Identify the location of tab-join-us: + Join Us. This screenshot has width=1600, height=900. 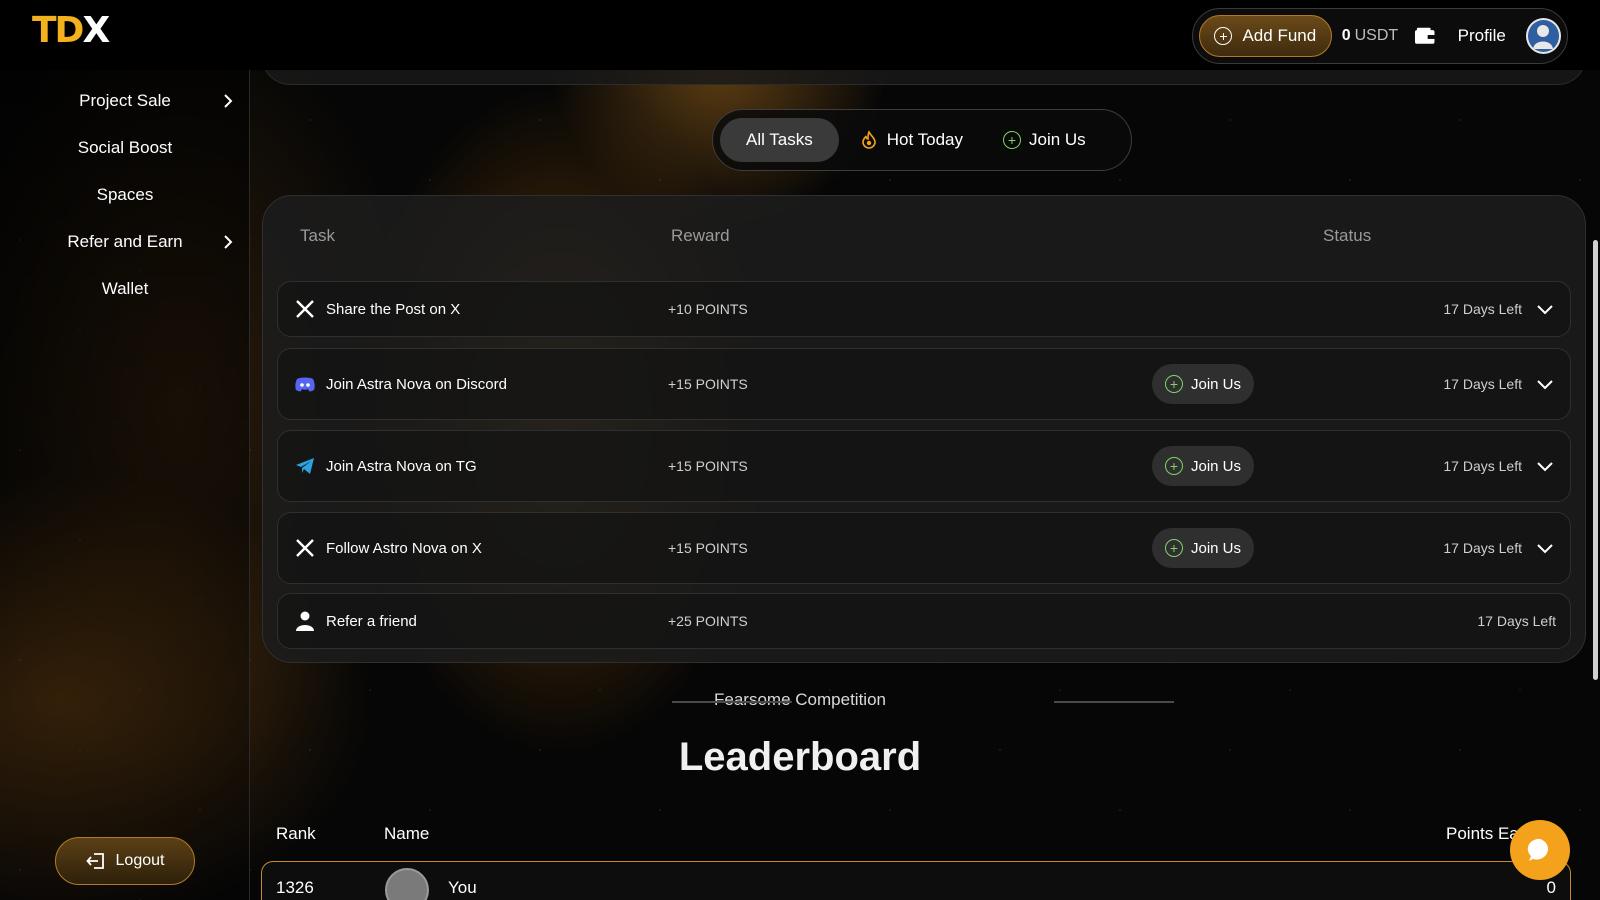
(1044, 140).